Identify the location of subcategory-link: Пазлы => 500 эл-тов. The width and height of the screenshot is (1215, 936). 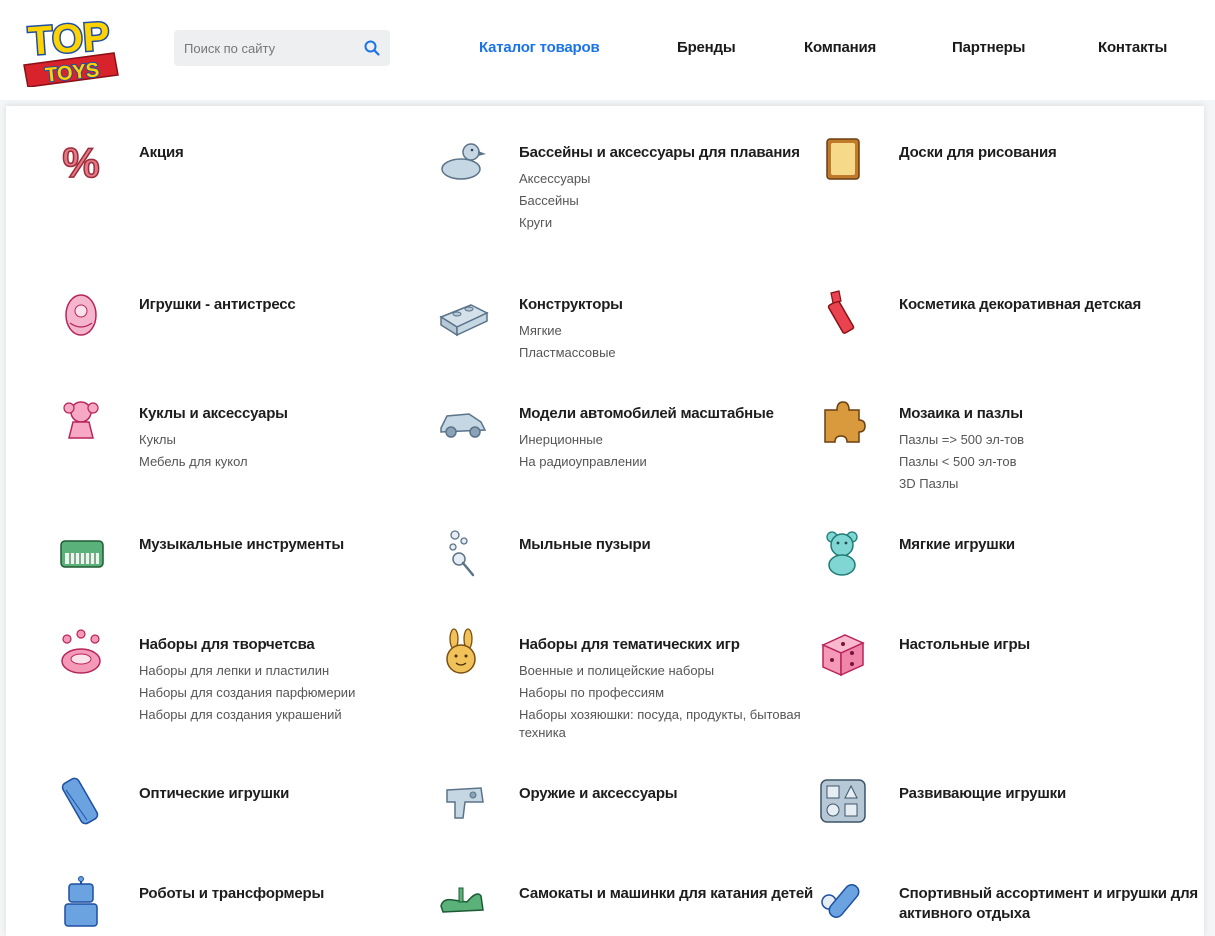
(961, 439).